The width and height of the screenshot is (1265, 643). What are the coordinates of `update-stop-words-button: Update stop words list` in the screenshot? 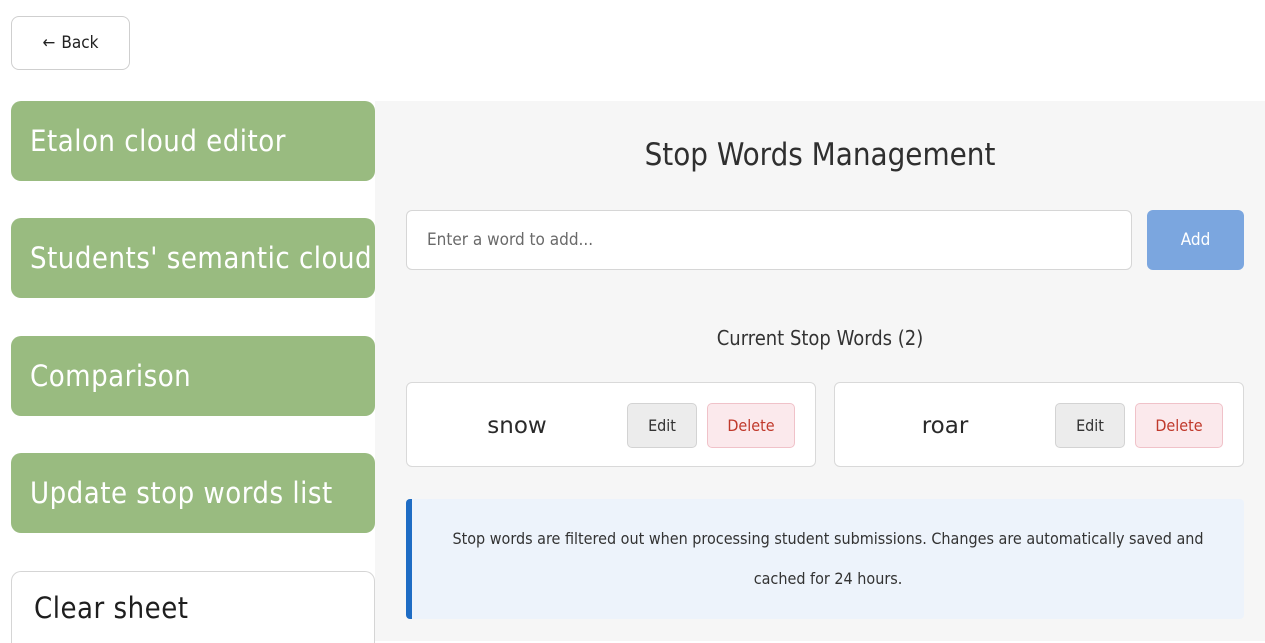 It's located at (193, 493).